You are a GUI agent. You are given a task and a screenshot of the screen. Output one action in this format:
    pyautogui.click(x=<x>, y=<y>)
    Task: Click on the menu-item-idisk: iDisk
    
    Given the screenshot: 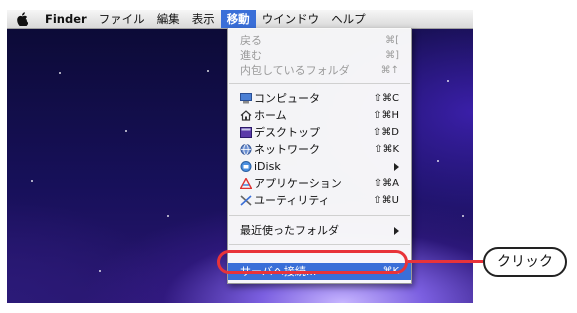 What is the action you would take?
    pyautogui.click(x=319, y=166)
    